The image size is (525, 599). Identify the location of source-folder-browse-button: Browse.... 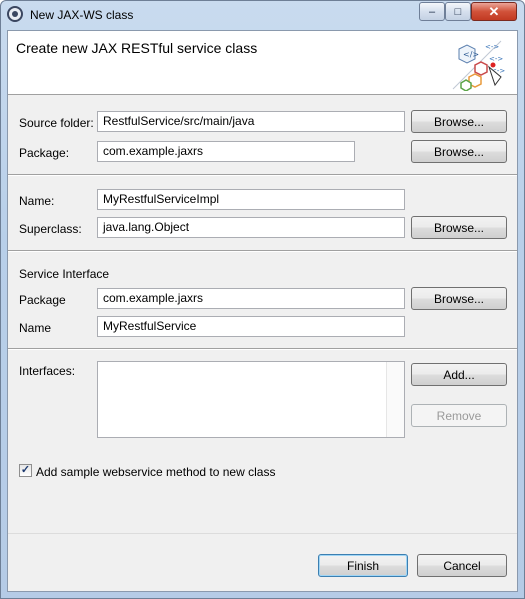
(459, 121).